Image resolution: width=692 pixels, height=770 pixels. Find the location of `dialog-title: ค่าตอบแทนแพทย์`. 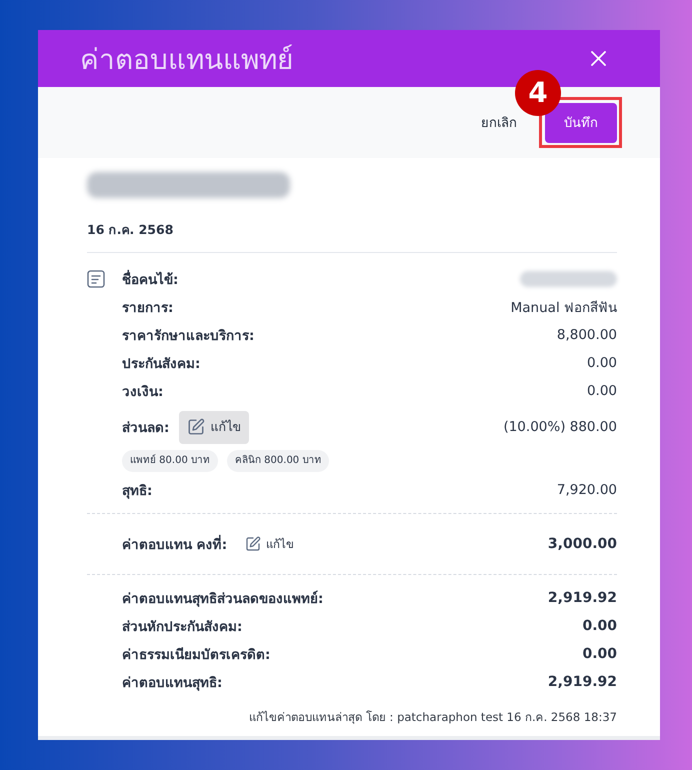

dialog-title: ค่าตอบแทนแพทย์ is located at coordinates (186, 60).